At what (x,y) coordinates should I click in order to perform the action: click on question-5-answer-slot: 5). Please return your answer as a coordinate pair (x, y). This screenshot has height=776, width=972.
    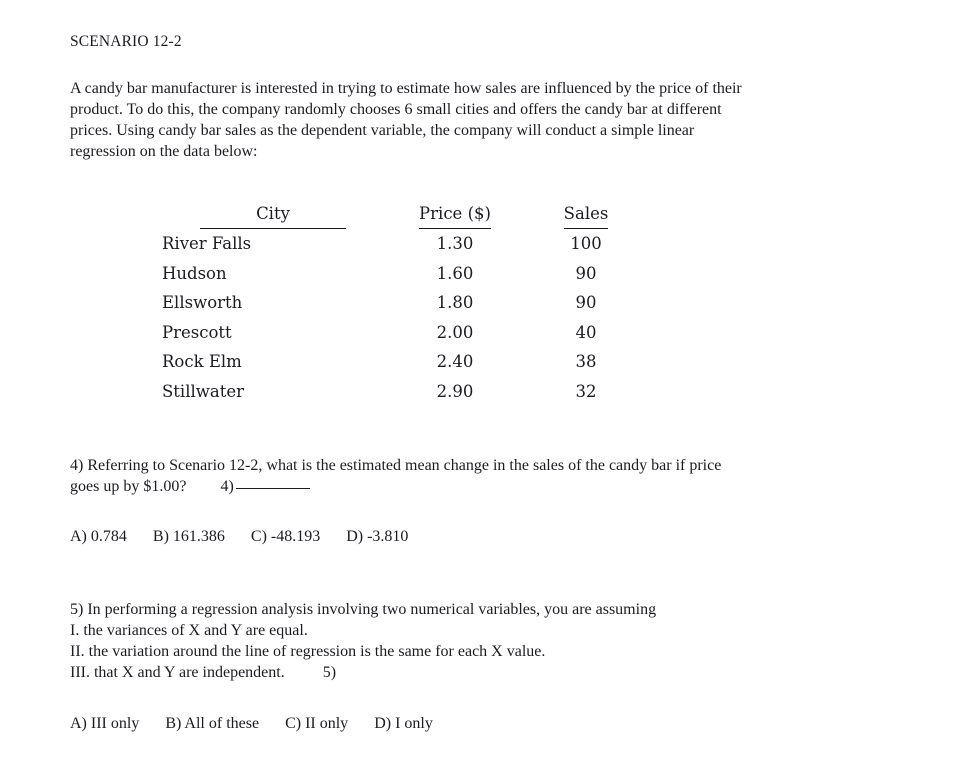
    Looking at the image, I should click on (329, 672).